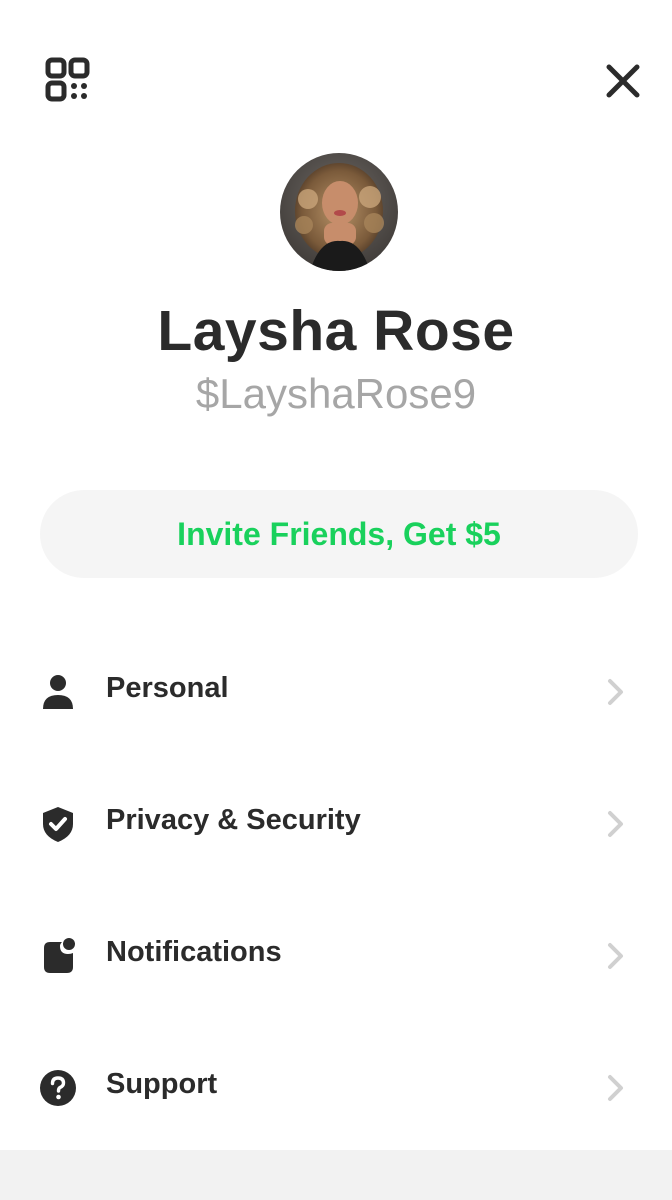 Image resolution: width=672 pixels, height=1200 pixels. I want to click on avatar-photo, so click(339, 212).